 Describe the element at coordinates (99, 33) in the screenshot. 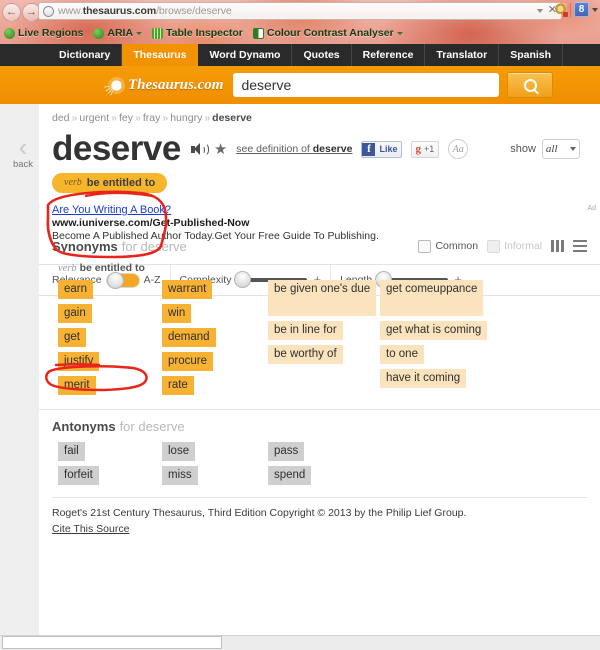

I see `aria-icon` at that location.